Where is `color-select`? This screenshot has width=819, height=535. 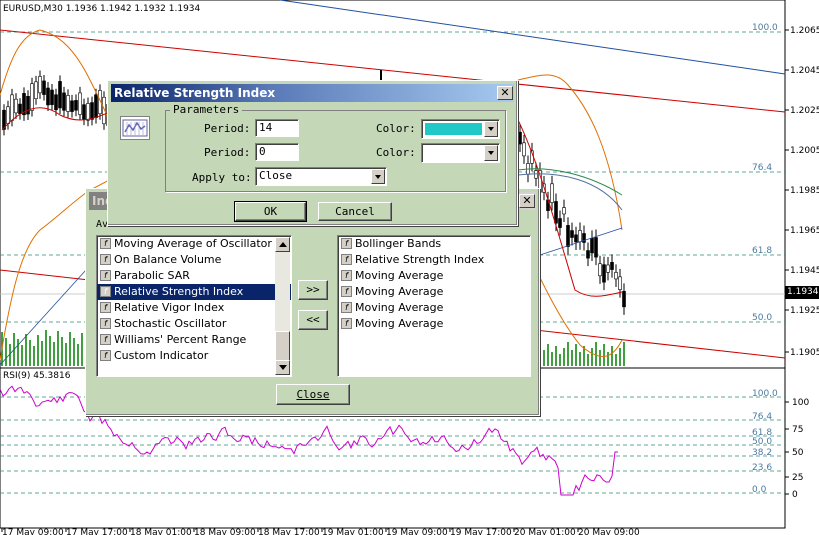
color-select is located at coordinates (460, 129).